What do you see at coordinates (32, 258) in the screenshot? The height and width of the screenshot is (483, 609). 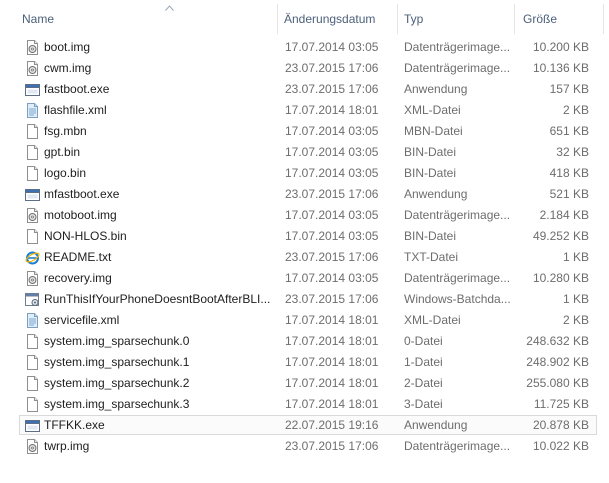 I see `internet-explorer-icon` at bounding box center [32, 258].